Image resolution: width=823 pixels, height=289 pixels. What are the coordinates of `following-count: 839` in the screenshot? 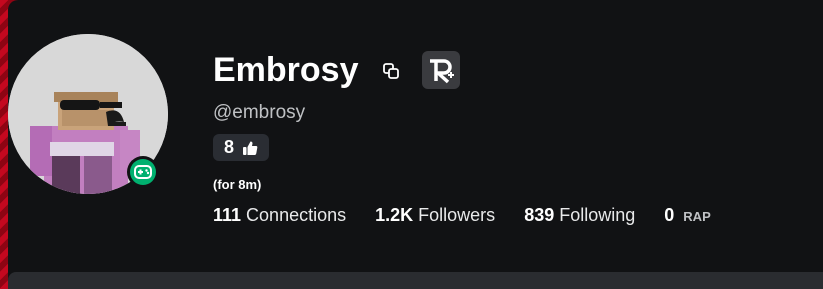 It's located at (539, 214).